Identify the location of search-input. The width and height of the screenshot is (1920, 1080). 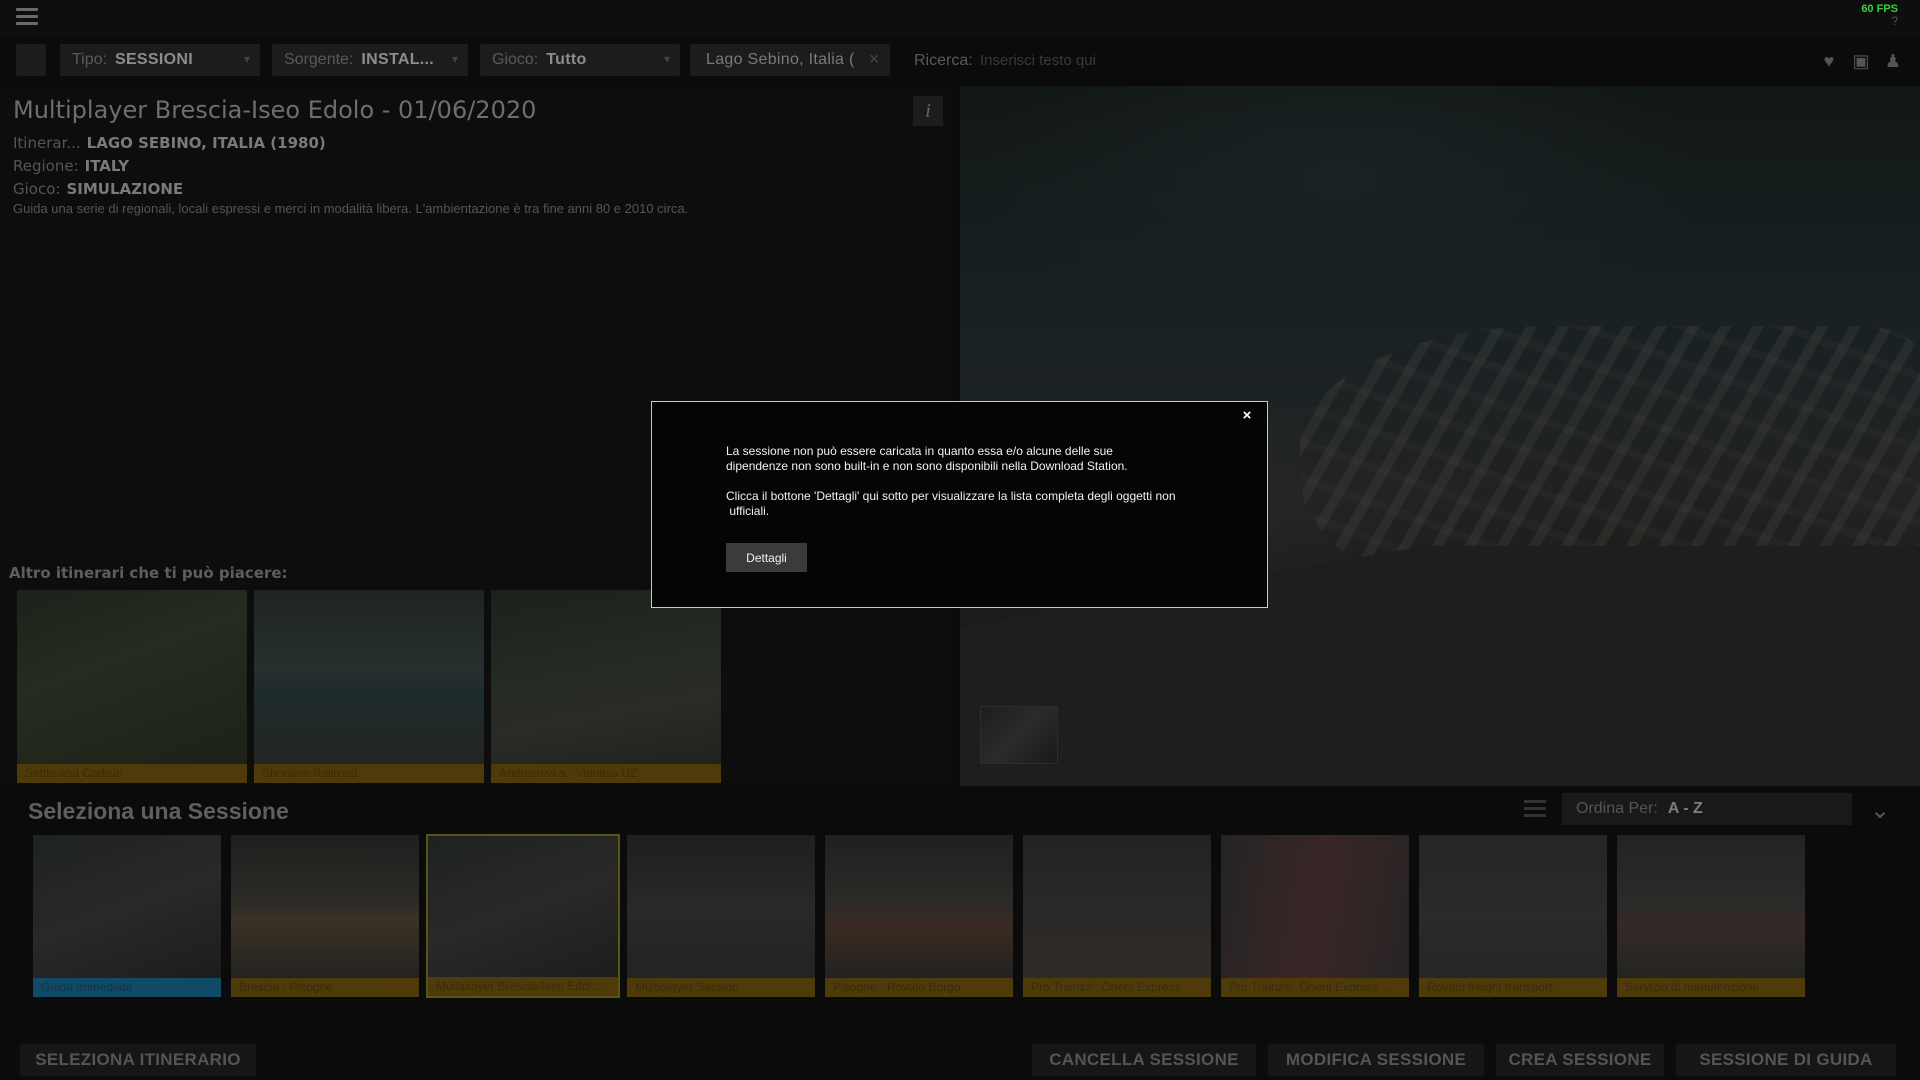
(1130, 60).